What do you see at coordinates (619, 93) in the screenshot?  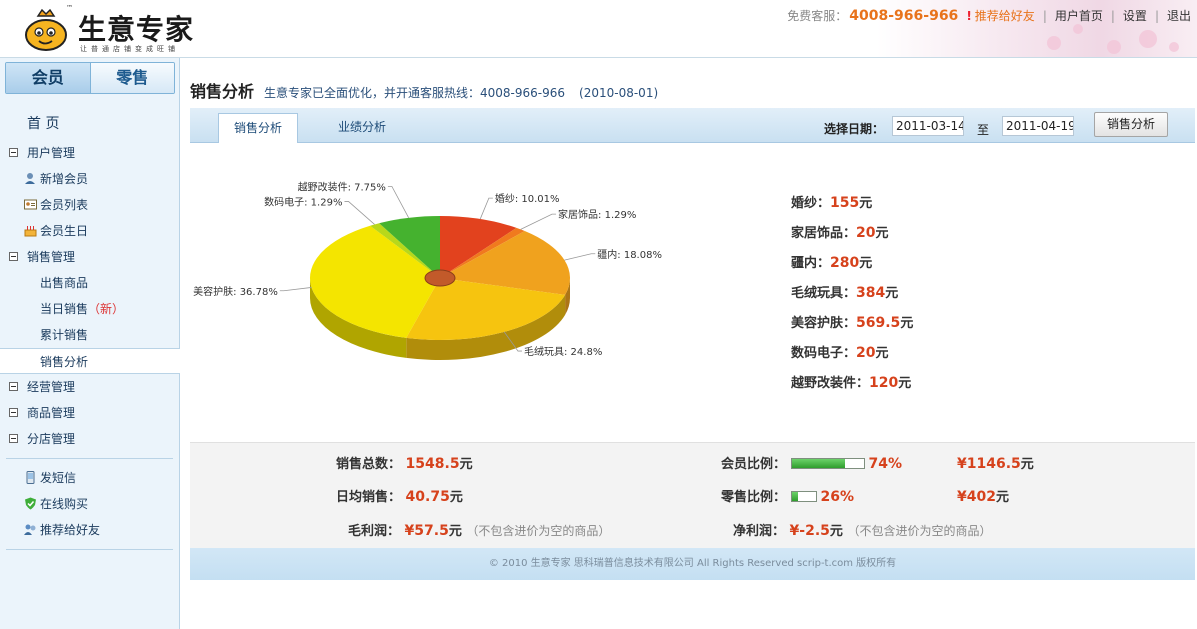 I see `notice-date: (2010-08-01)` at bounding box center [619, 93].